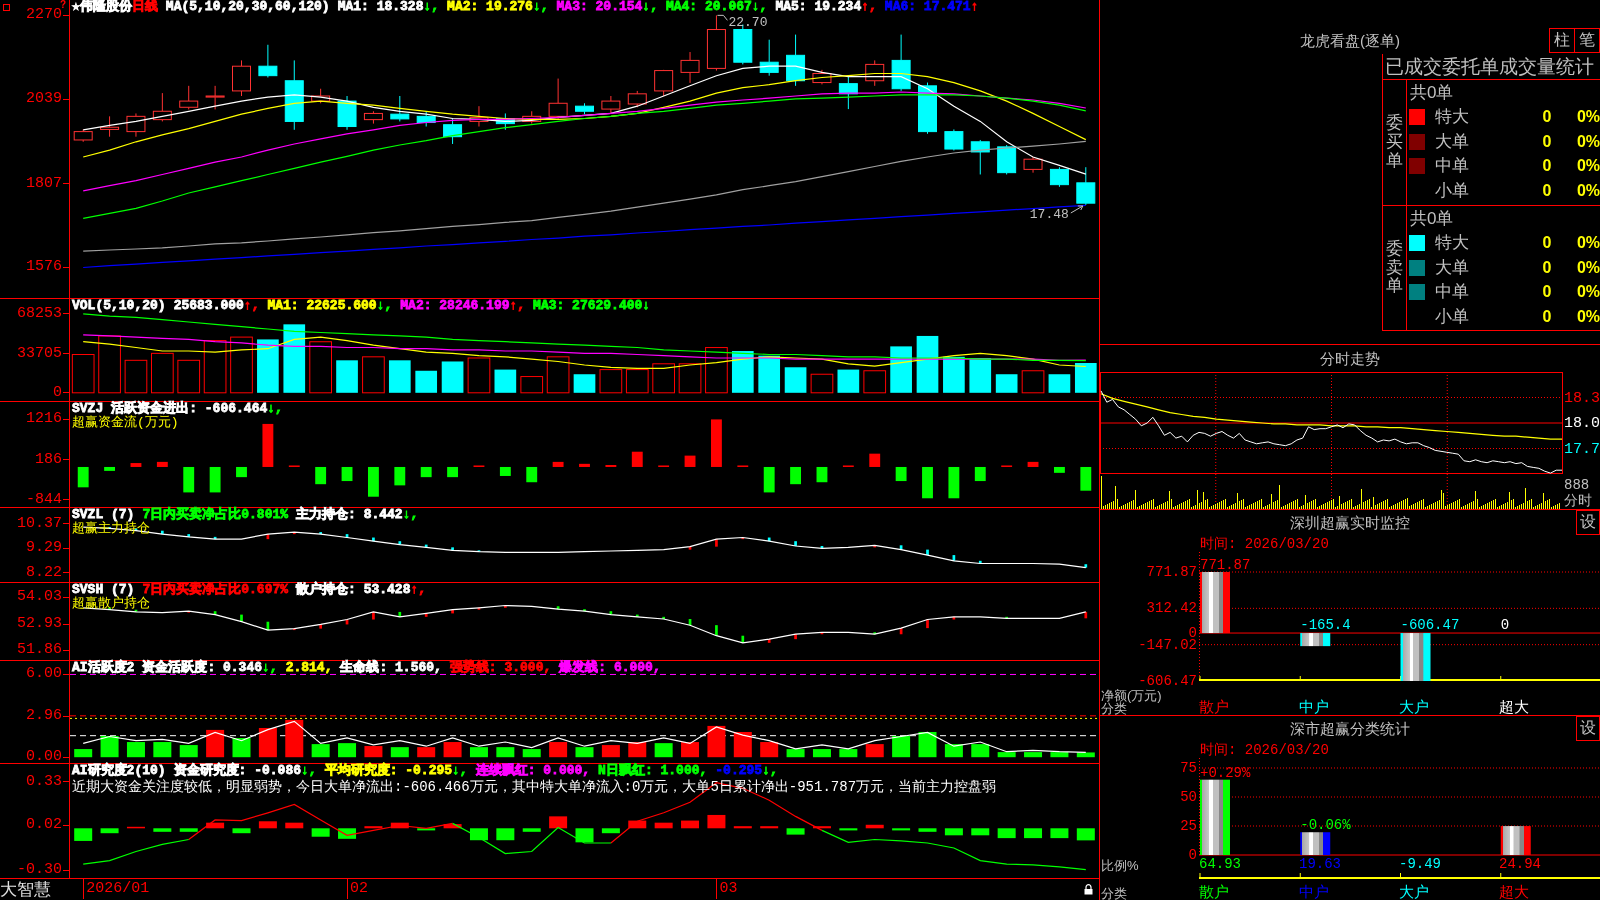 This screenshot has width=1600, height=900. Describe the element at coordinates (500, 668) in the screenshot. I see `legend-text: 强势线: 3.000,` at that location.